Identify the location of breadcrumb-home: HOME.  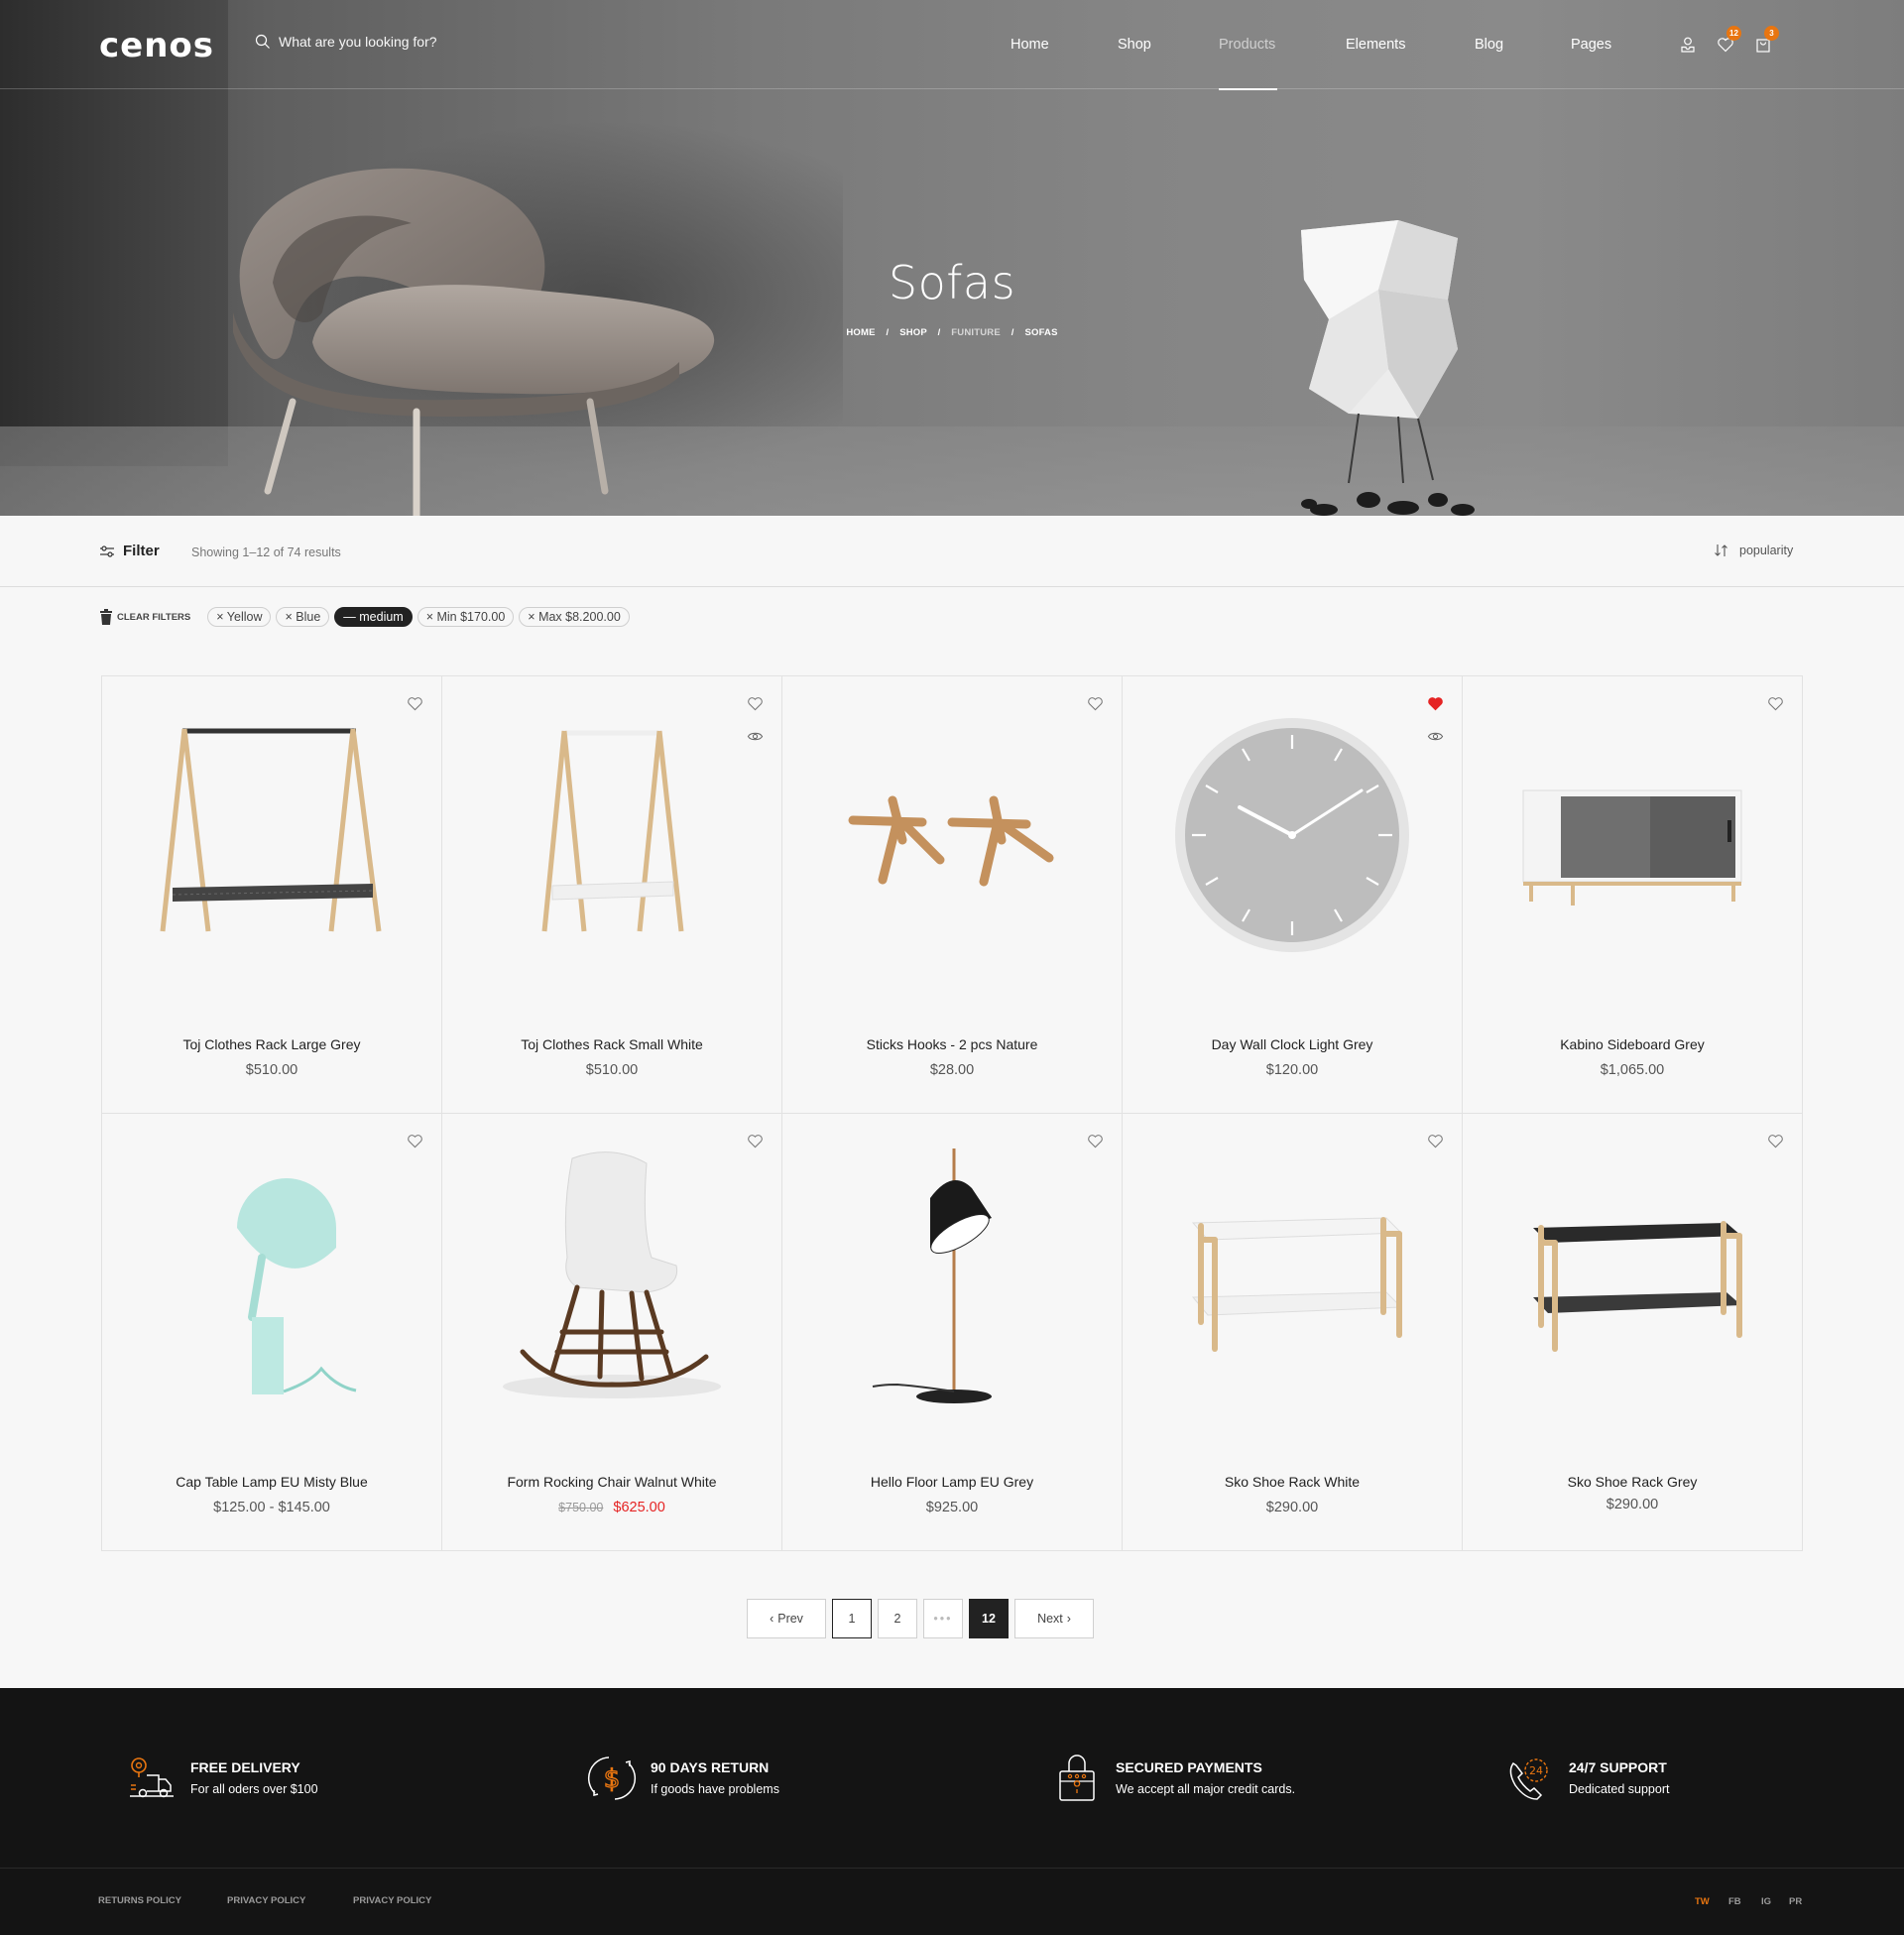
(860, 332).